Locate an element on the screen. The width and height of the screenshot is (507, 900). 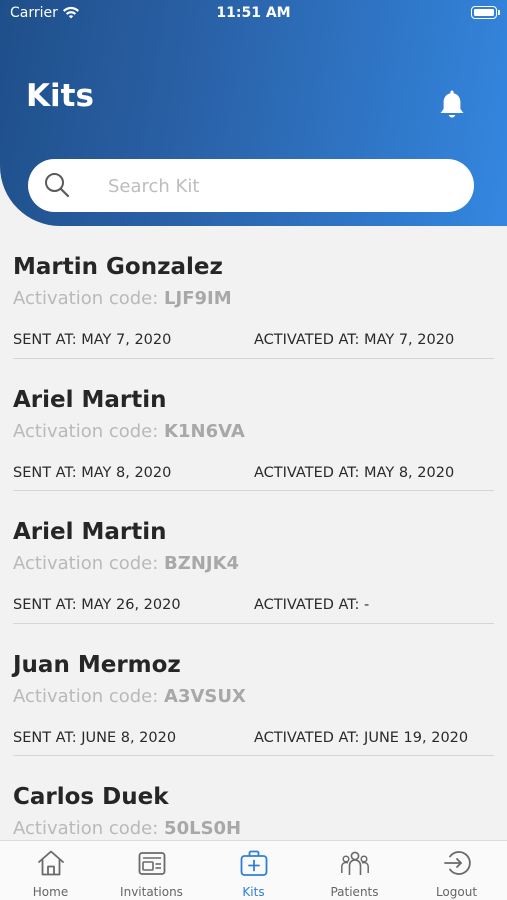
activation-code-value: 50LS0H is located at coordinates (203, 828).